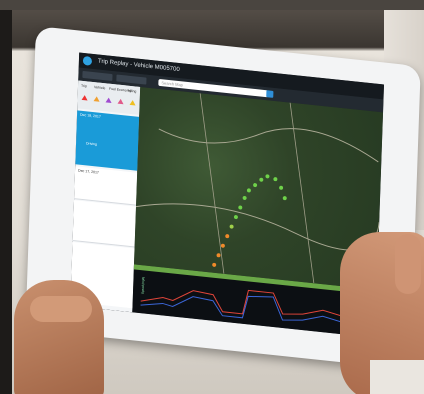  Describe the element at coordinates (106, 186) in the screenshot. I see `trip-item: Dec 17, 2017` at that location.